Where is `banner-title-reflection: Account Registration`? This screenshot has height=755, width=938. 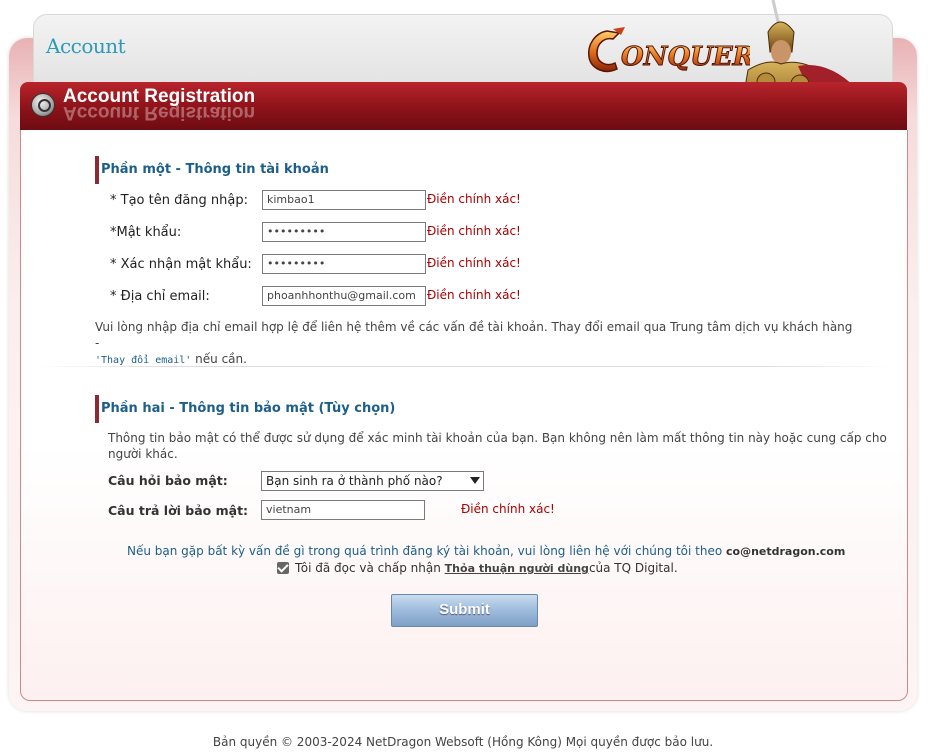
banner-title-reflection: Account Registration is located at coordinates (159, 112).